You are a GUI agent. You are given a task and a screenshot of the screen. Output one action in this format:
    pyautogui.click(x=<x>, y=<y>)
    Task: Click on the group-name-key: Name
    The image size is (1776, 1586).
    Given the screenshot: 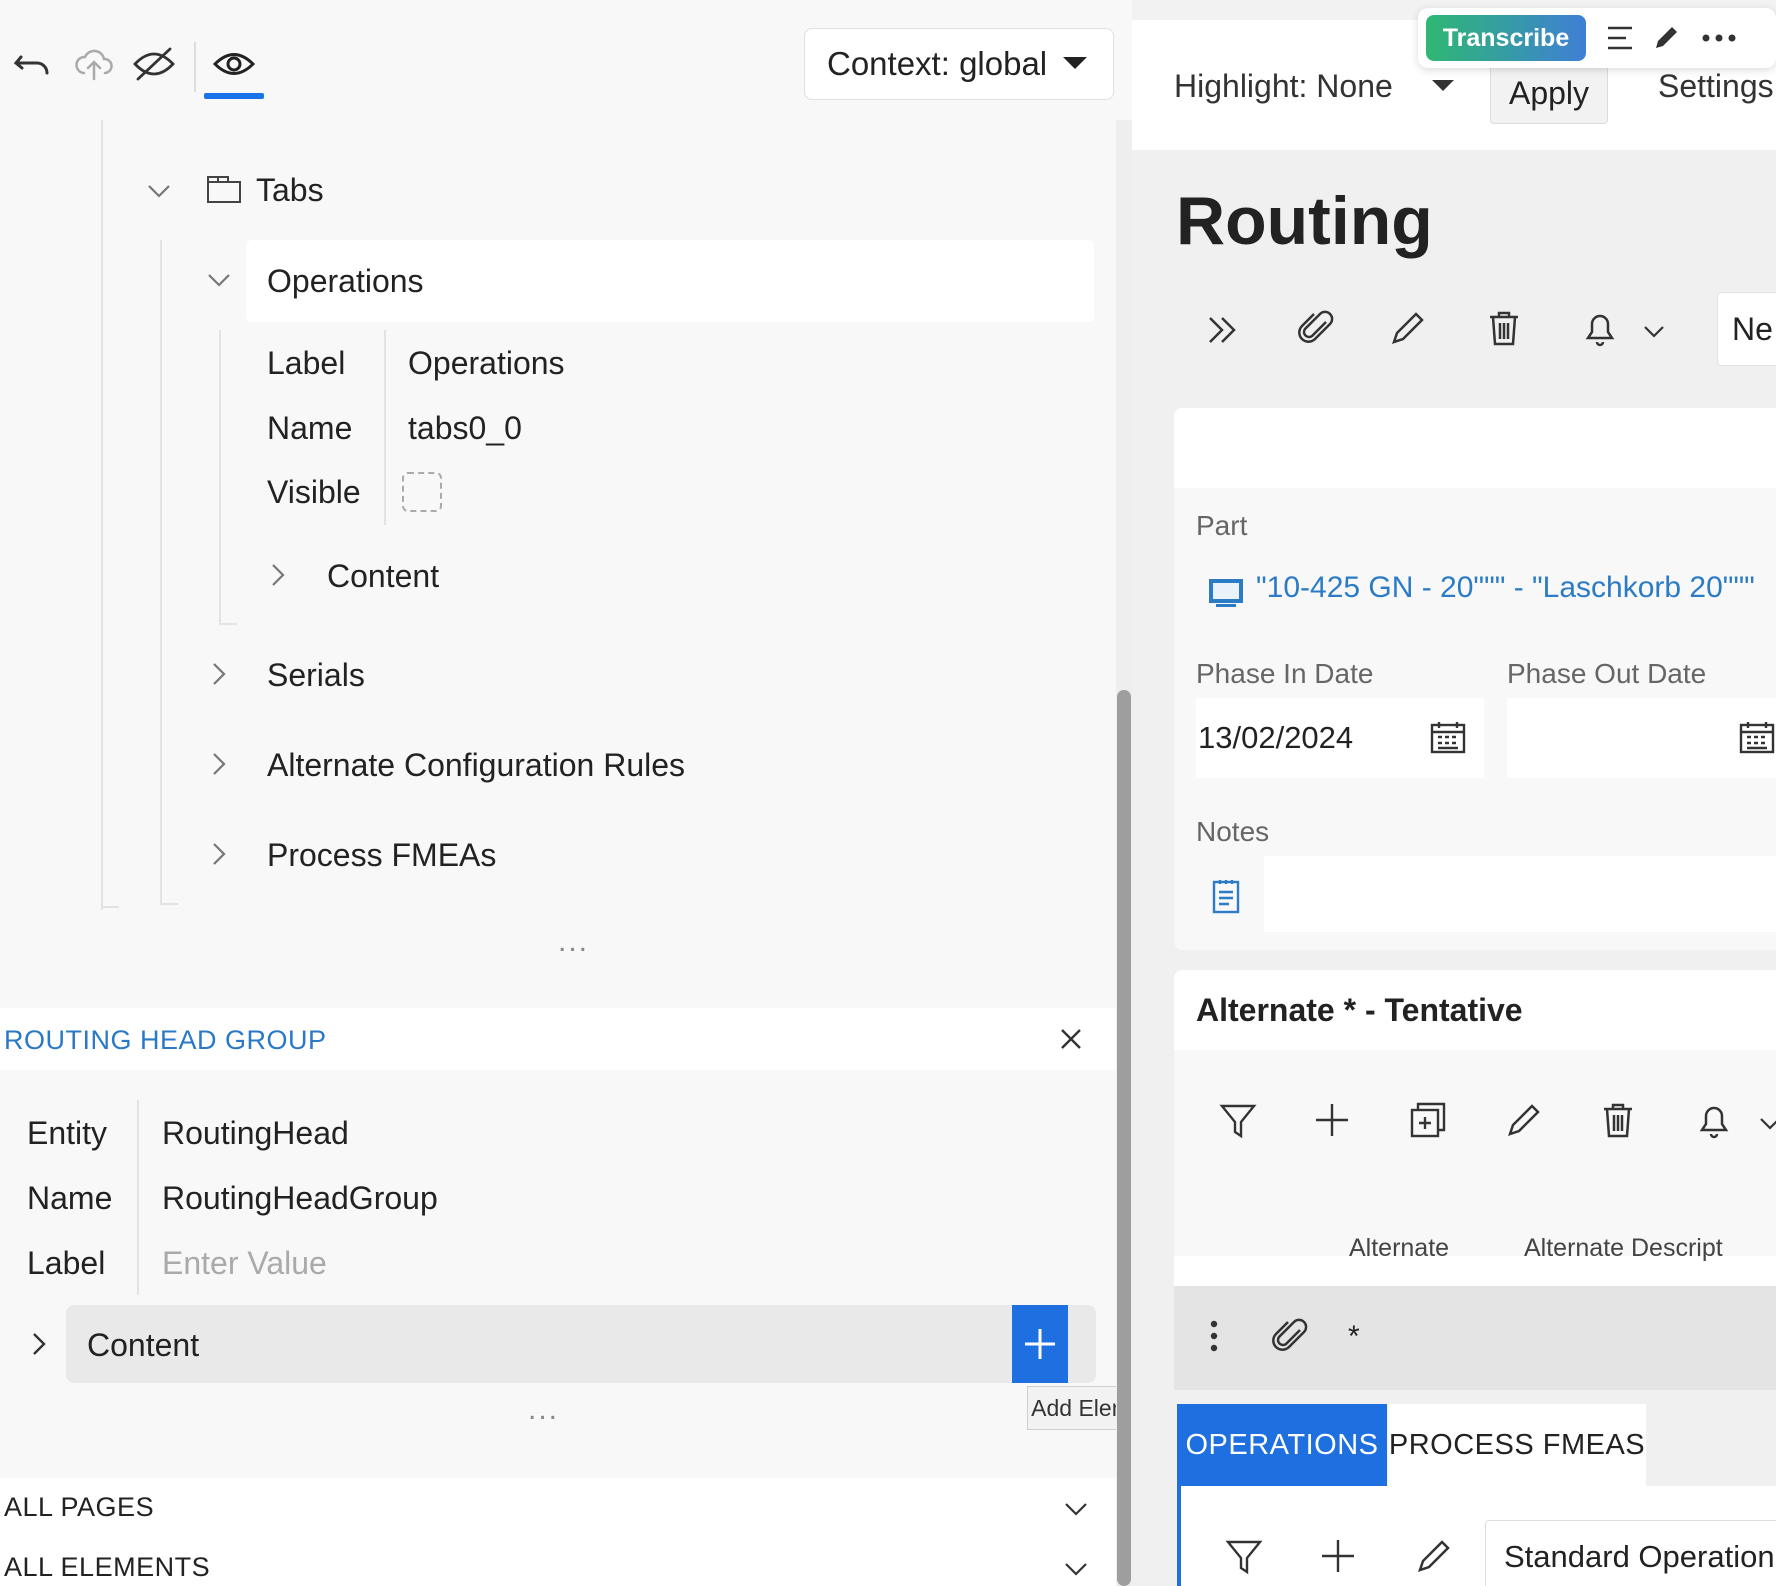 What is the action you would take?
    pyautogui.click(x=70, y=1198)
    